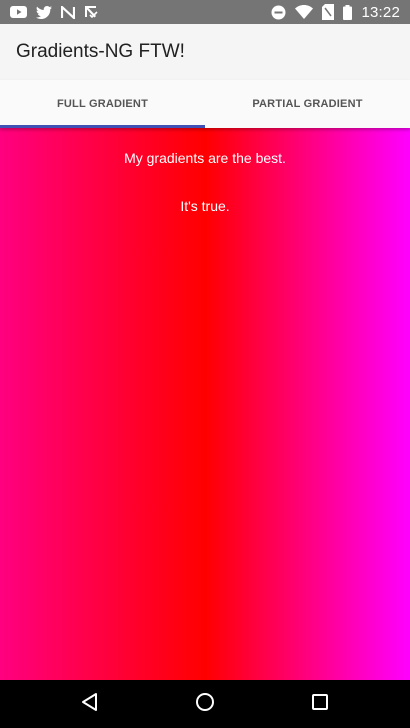 The image size is (410, 728). Describe the element at coordinates (328, 12) in the screenshot. I see `no-sim-icon` at that location.